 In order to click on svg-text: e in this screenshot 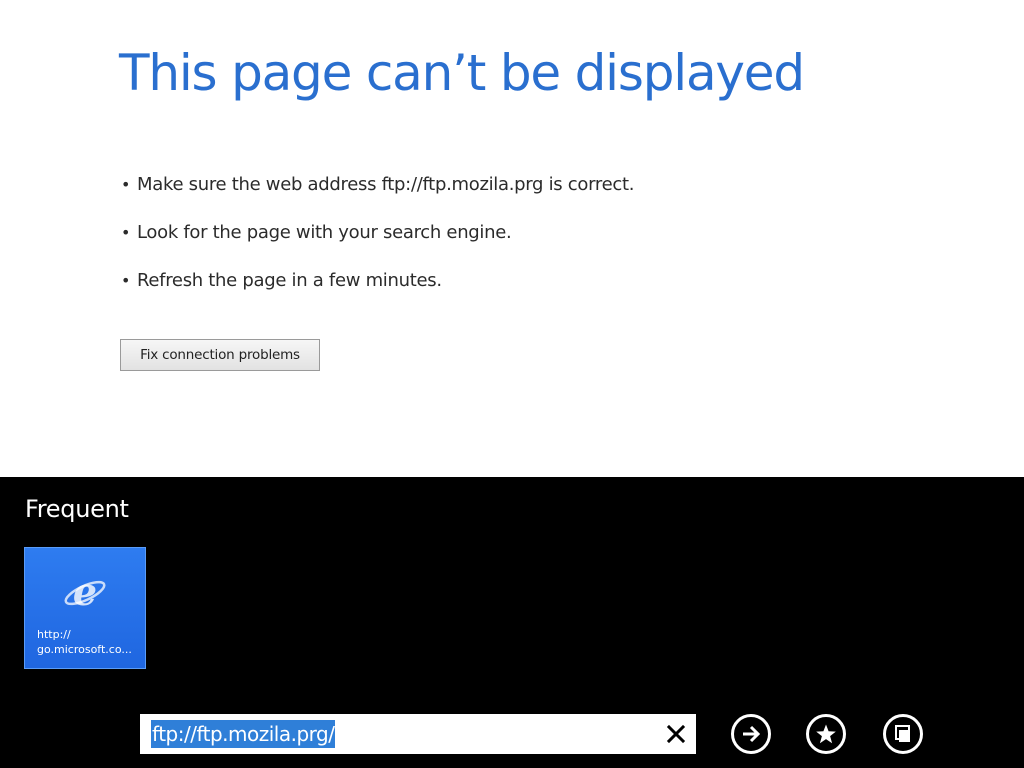, I will do `click(85, 592)`.